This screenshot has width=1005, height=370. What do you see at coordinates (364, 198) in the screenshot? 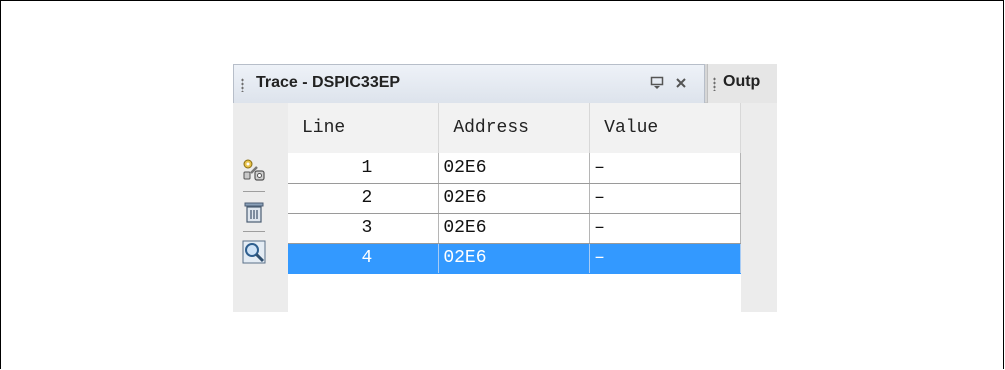
I see `cell-line: 2` at bounding box center [364, 198].